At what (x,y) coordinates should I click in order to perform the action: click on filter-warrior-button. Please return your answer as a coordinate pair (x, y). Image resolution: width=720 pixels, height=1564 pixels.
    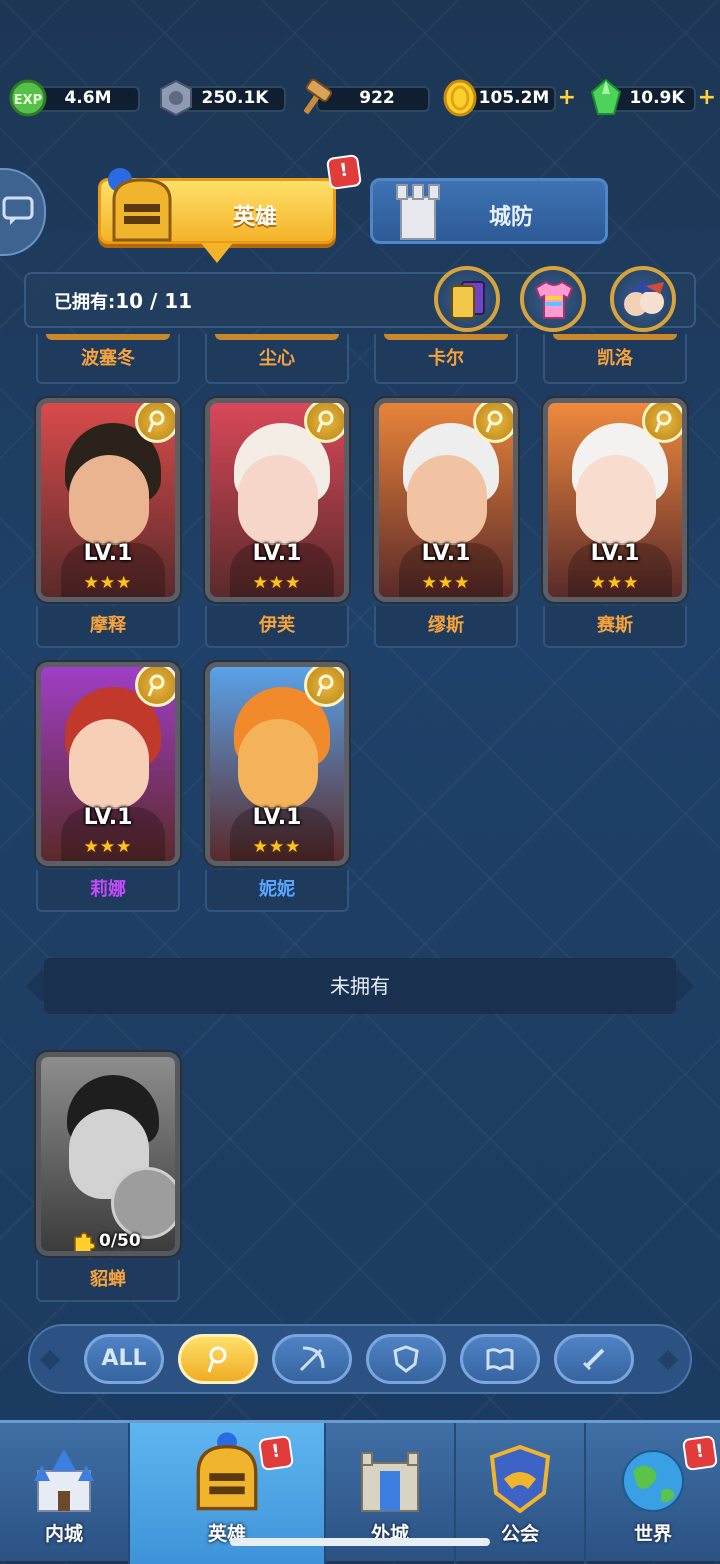
    Looking at the image, I should click on (594, 1359).